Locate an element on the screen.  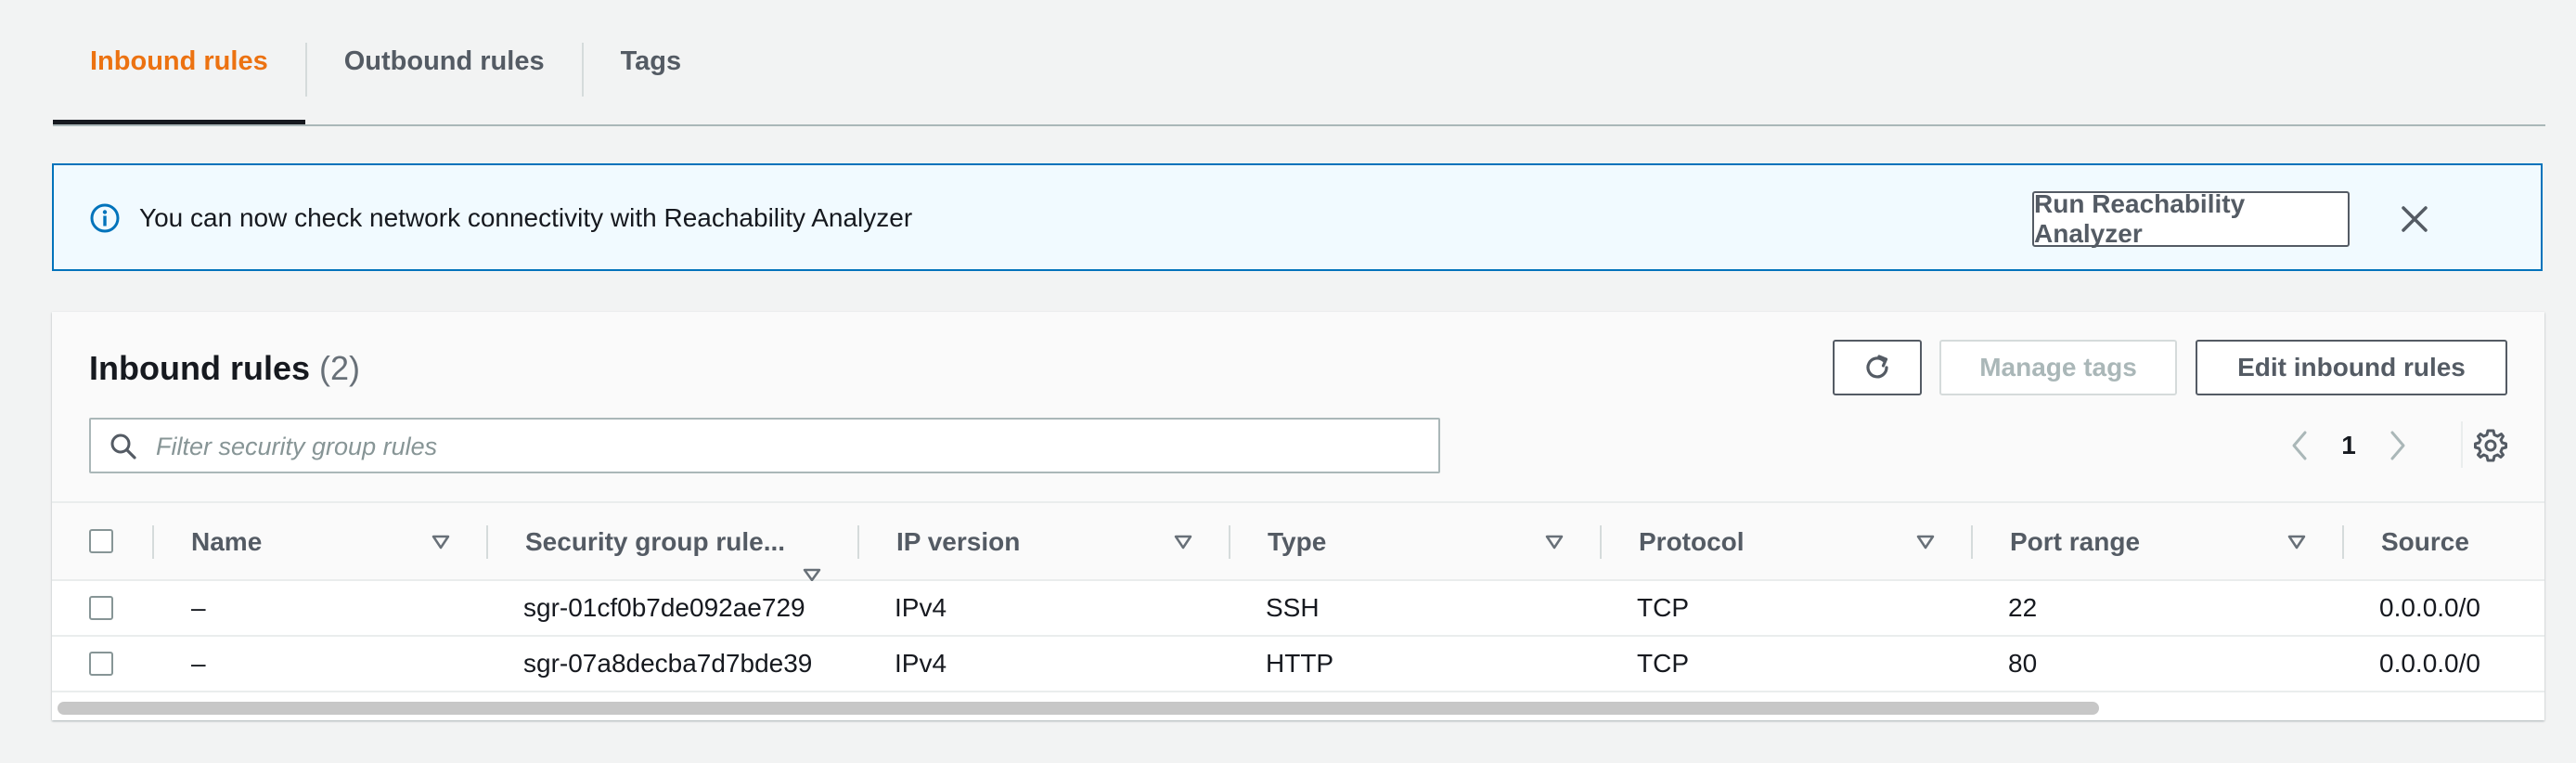
cell-rule-id: sgr-07a8decba7d7bde39 is located at coordinates (668, 664).